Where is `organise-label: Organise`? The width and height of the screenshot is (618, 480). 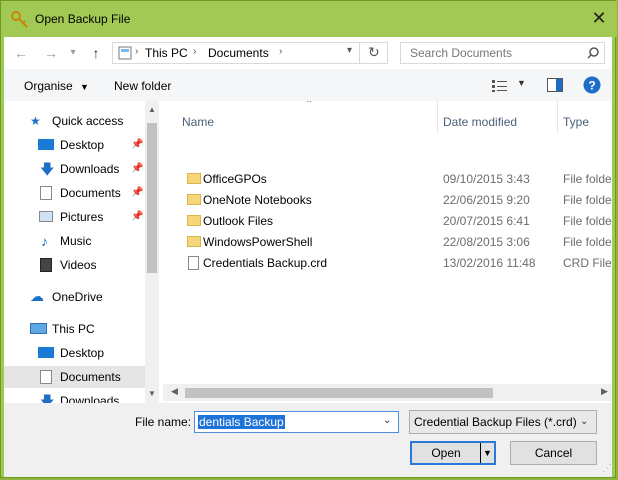
organise-label: Organise is located at coordinates (48, 86).